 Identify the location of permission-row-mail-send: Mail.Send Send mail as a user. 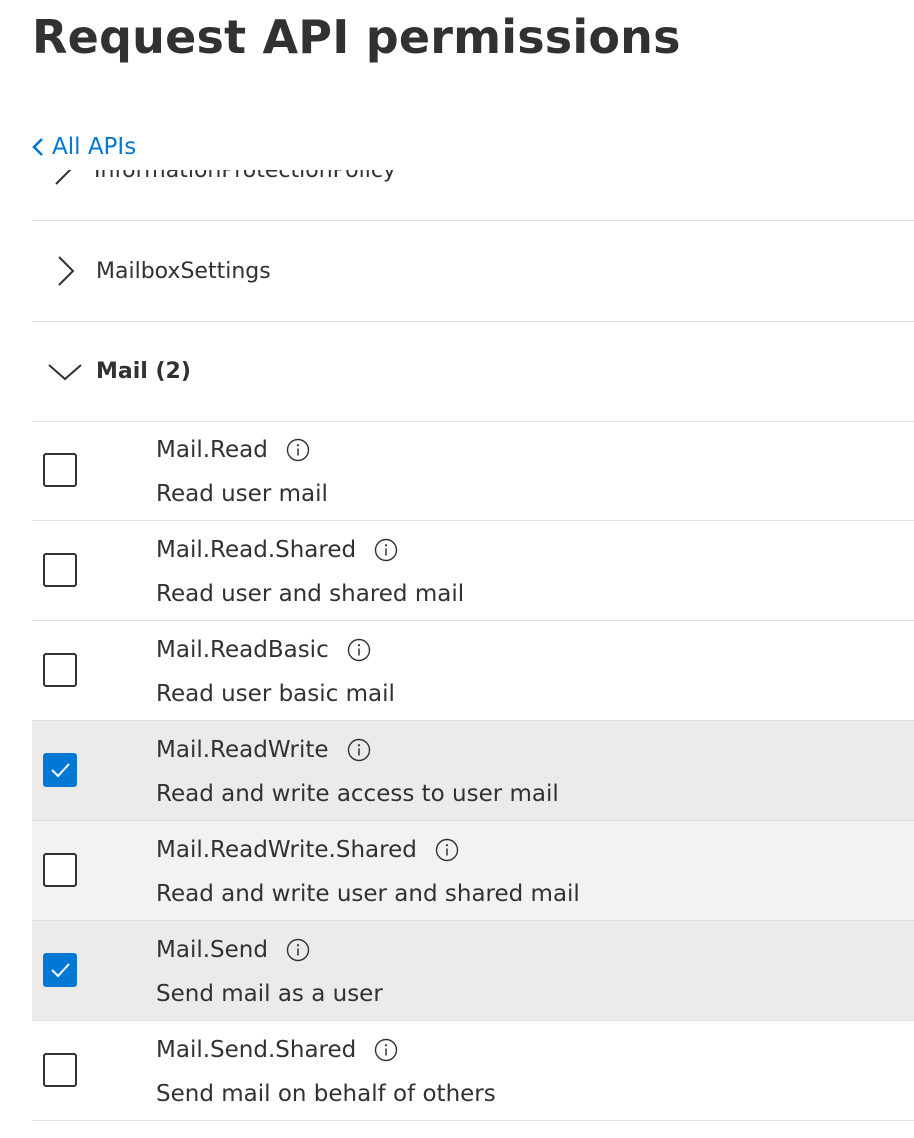
(473, 971).